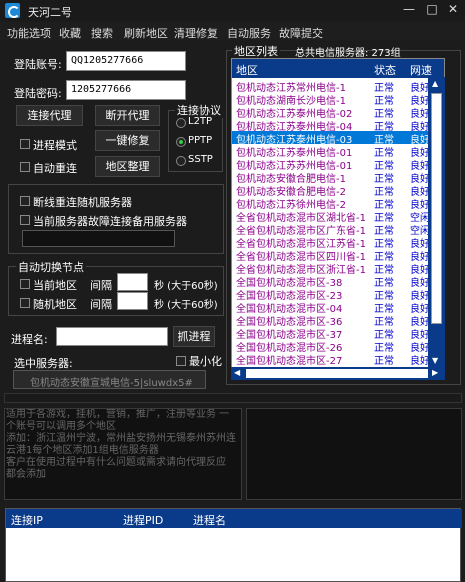  Describe the element at coordinates (332, 255) in the screenshot. I see `region-row: 全省包机动态混市区四川省-1 正常 良好` at that location.